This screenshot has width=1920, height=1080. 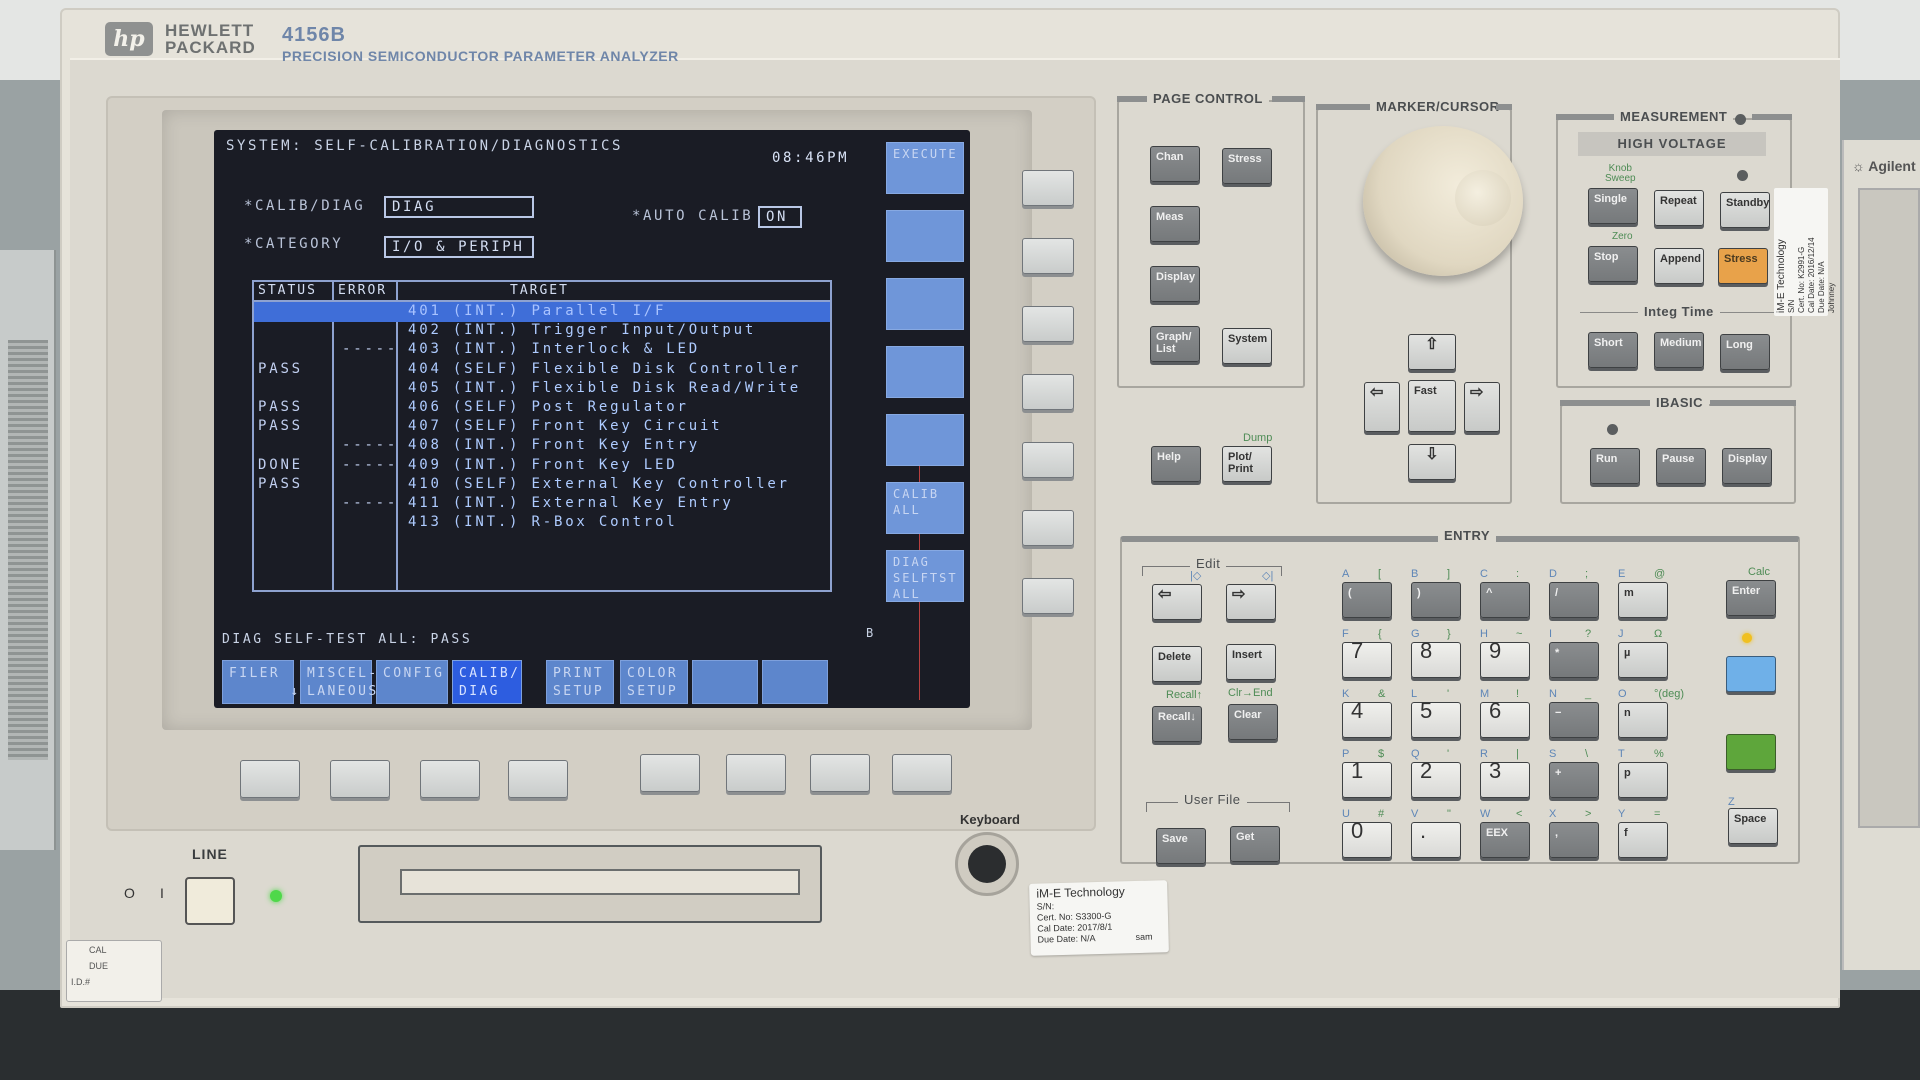 What do you see at coordinates (542, 466) in the screenshot?
I see `table-row: DONE ----- 409 (INT.) Front Key LED` at bounding box center [542, 466].